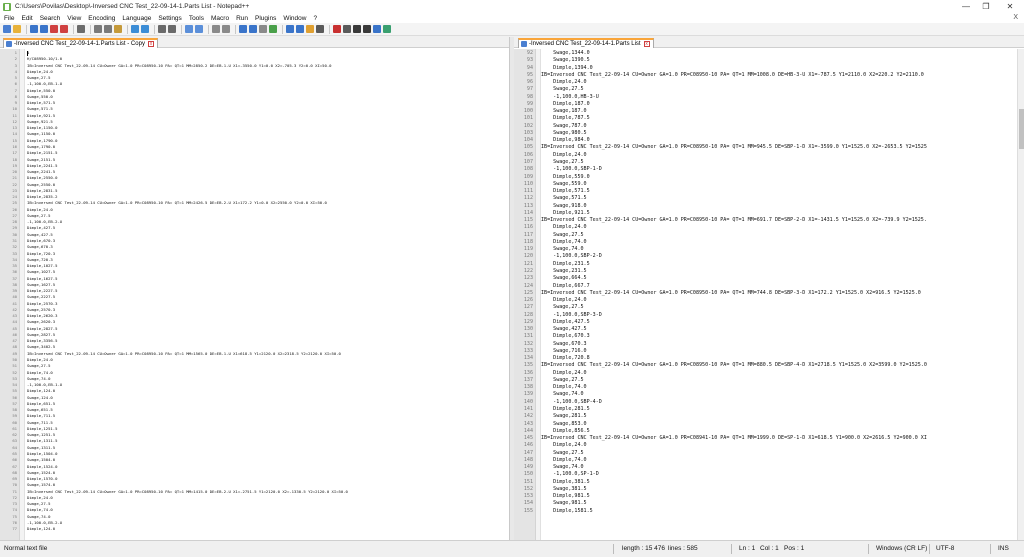 Image resolution: width=1024 pixels, height=557 pixels. I want to click on spellcheck-icon, so click(387, 29).